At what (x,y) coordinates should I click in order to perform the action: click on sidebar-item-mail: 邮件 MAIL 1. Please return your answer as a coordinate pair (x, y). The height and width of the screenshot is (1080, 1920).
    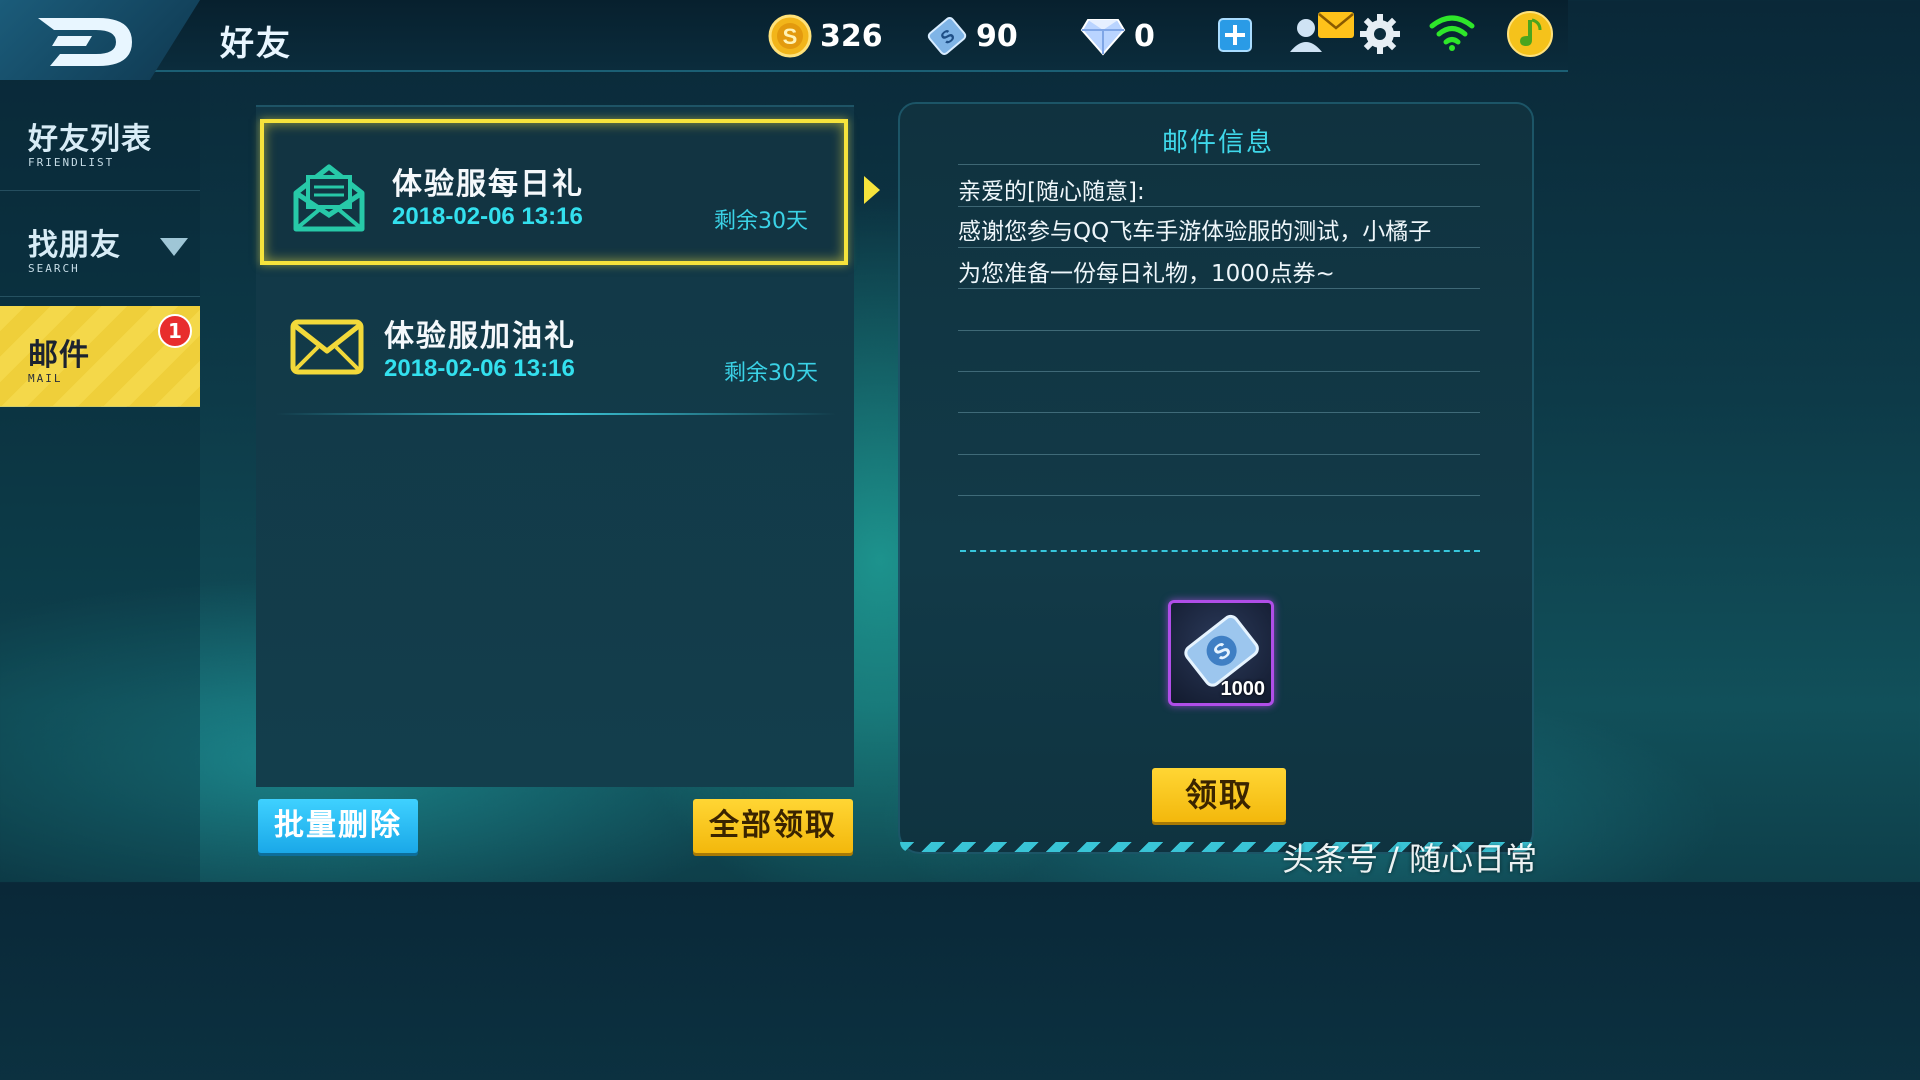
    Looking at the image, I should click on (100, 356).